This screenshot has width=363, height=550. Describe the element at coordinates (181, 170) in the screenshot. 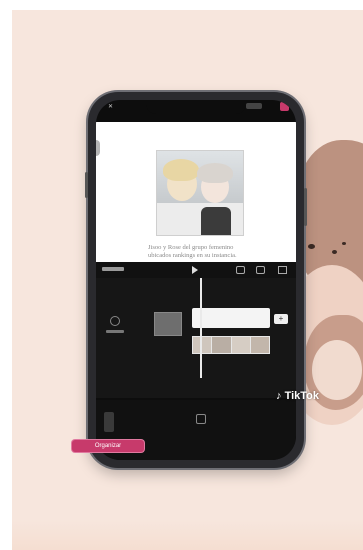

I see `person-left-hair` at that location.